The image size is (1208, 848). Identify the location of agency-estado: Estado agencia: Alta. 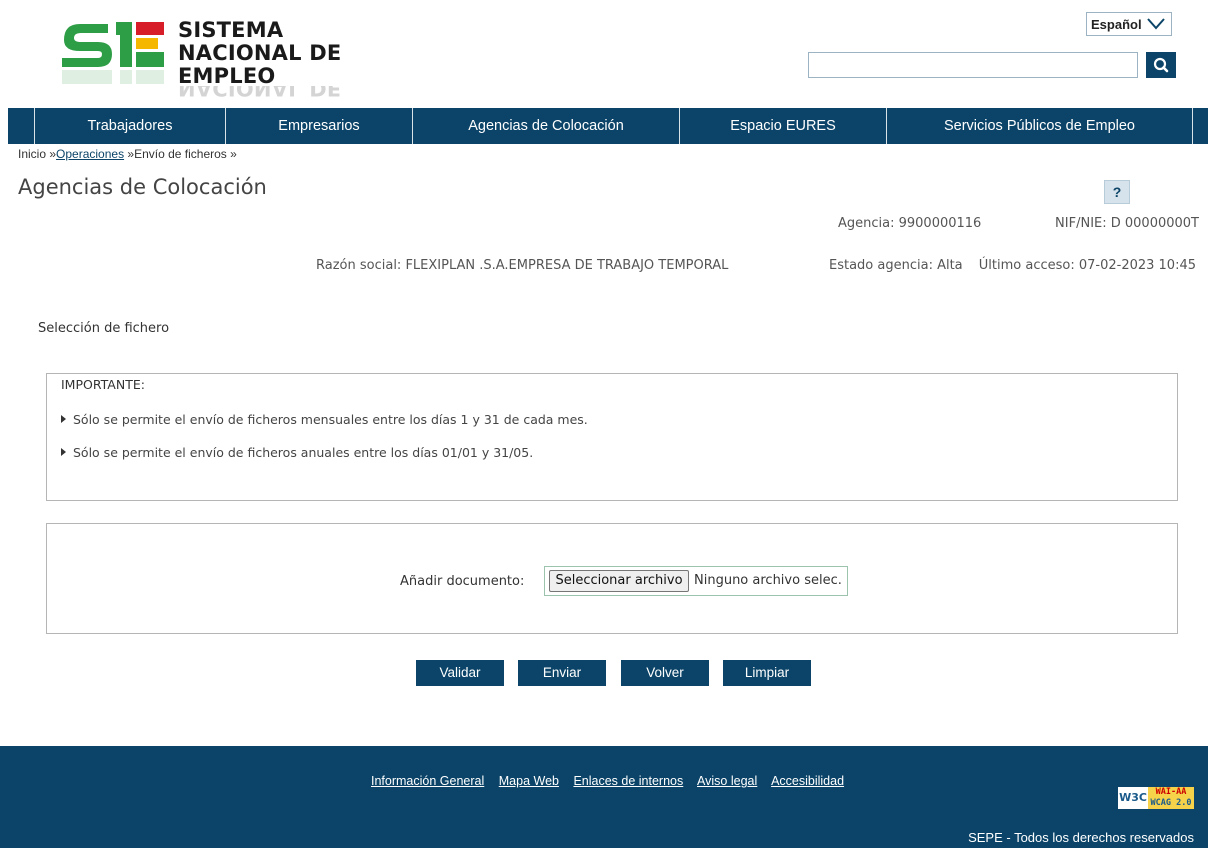
(896, 265).